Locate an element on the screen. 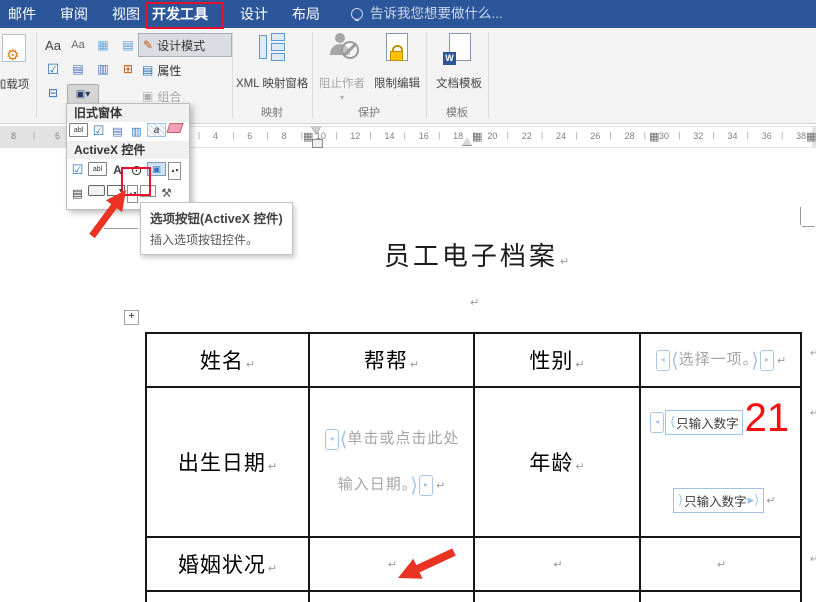  ruler-mark: 32 is located at coordinates (698, 136).